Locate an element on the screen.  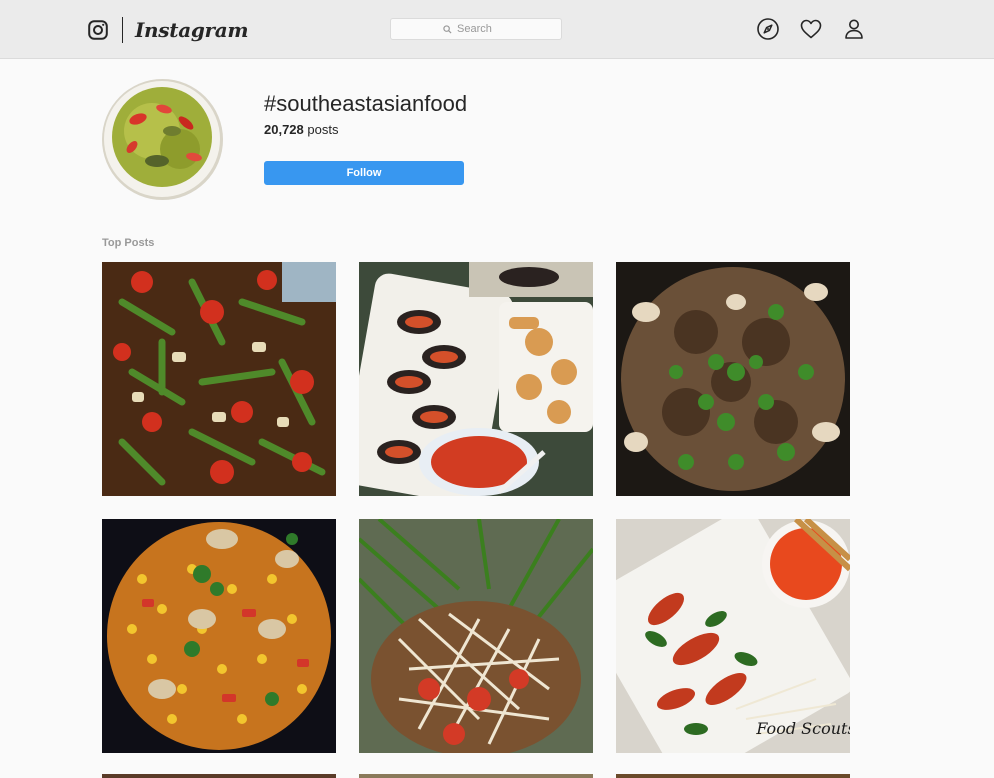
post-tile-8-peek is located at coordinates (476, 776).